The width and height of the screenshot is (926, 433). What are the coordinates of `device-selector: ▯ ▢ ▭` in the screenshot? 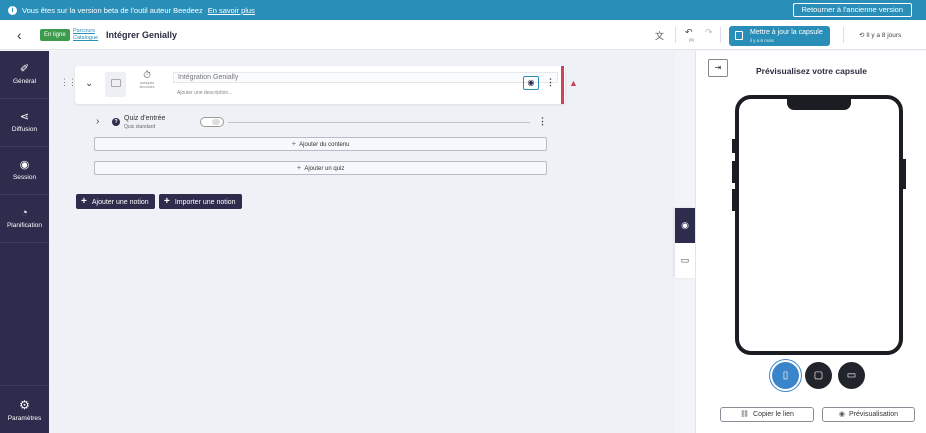 It's located at (819, 376).